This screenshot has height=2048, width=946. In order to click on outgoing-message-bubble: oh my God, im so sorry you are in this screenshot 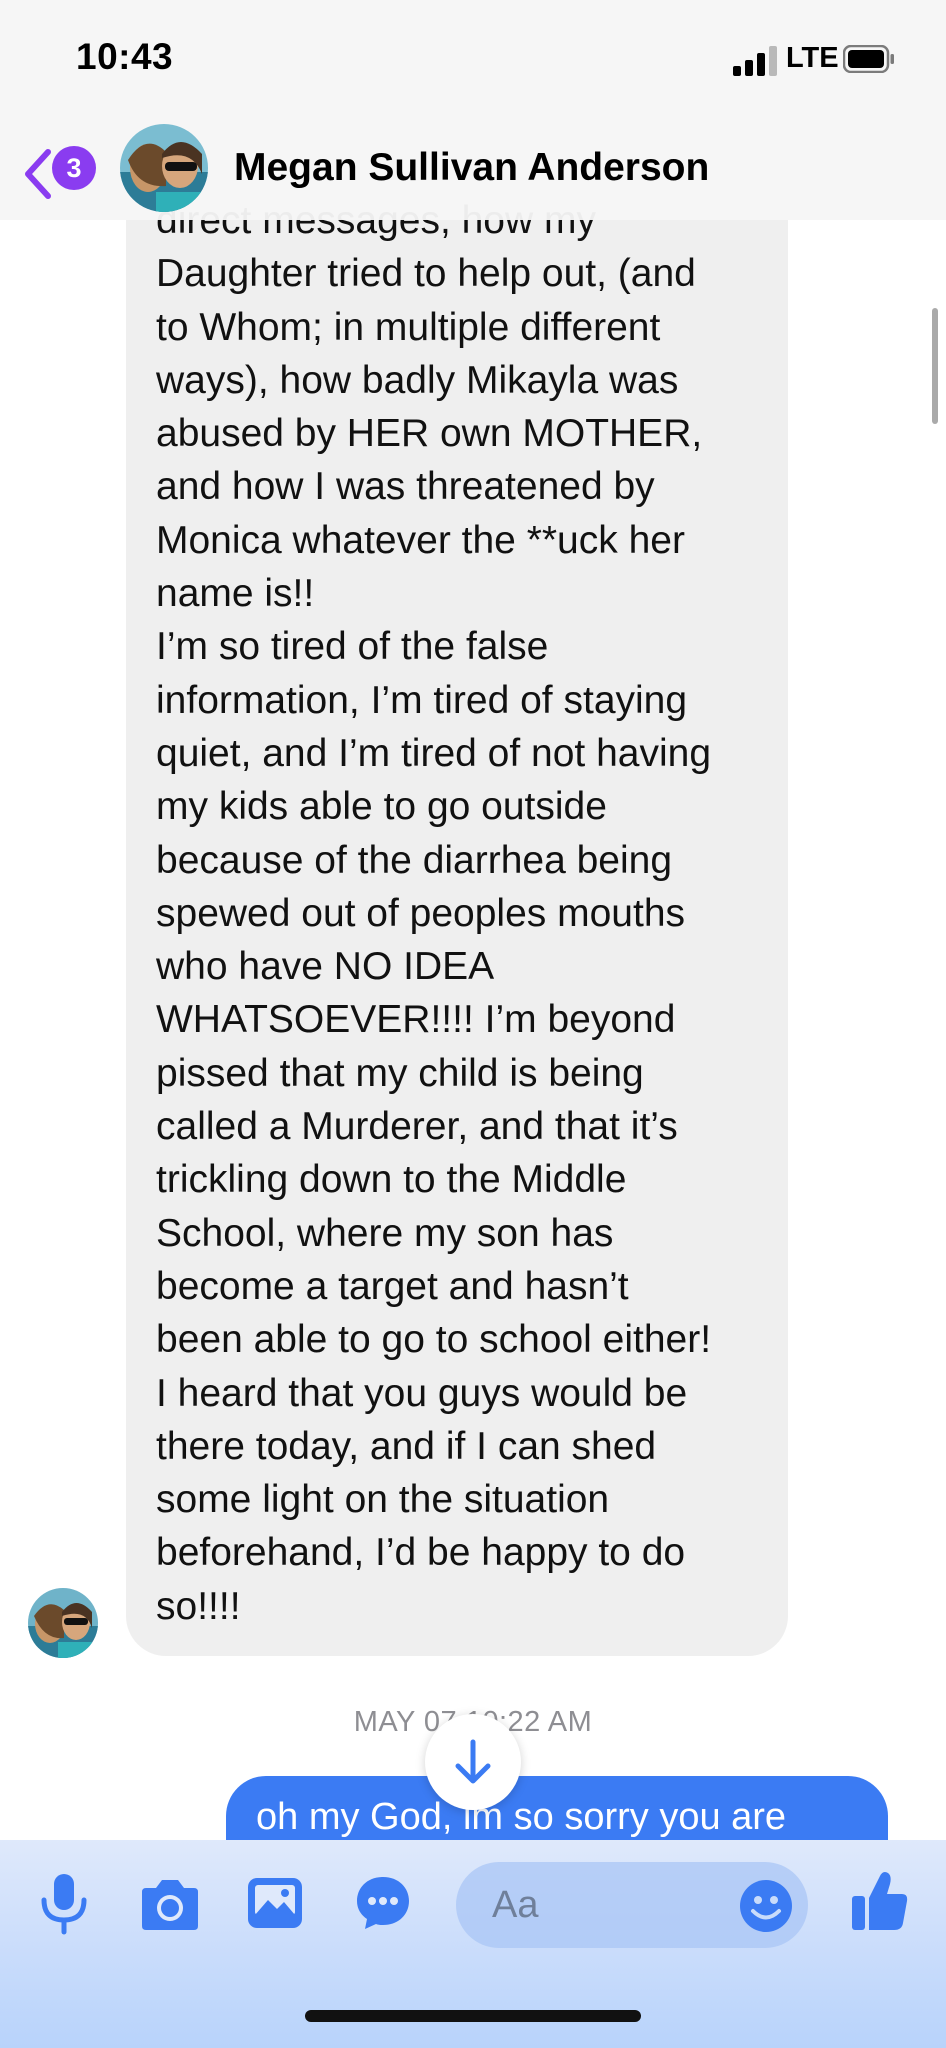, I will do `click(557, 1808)`.